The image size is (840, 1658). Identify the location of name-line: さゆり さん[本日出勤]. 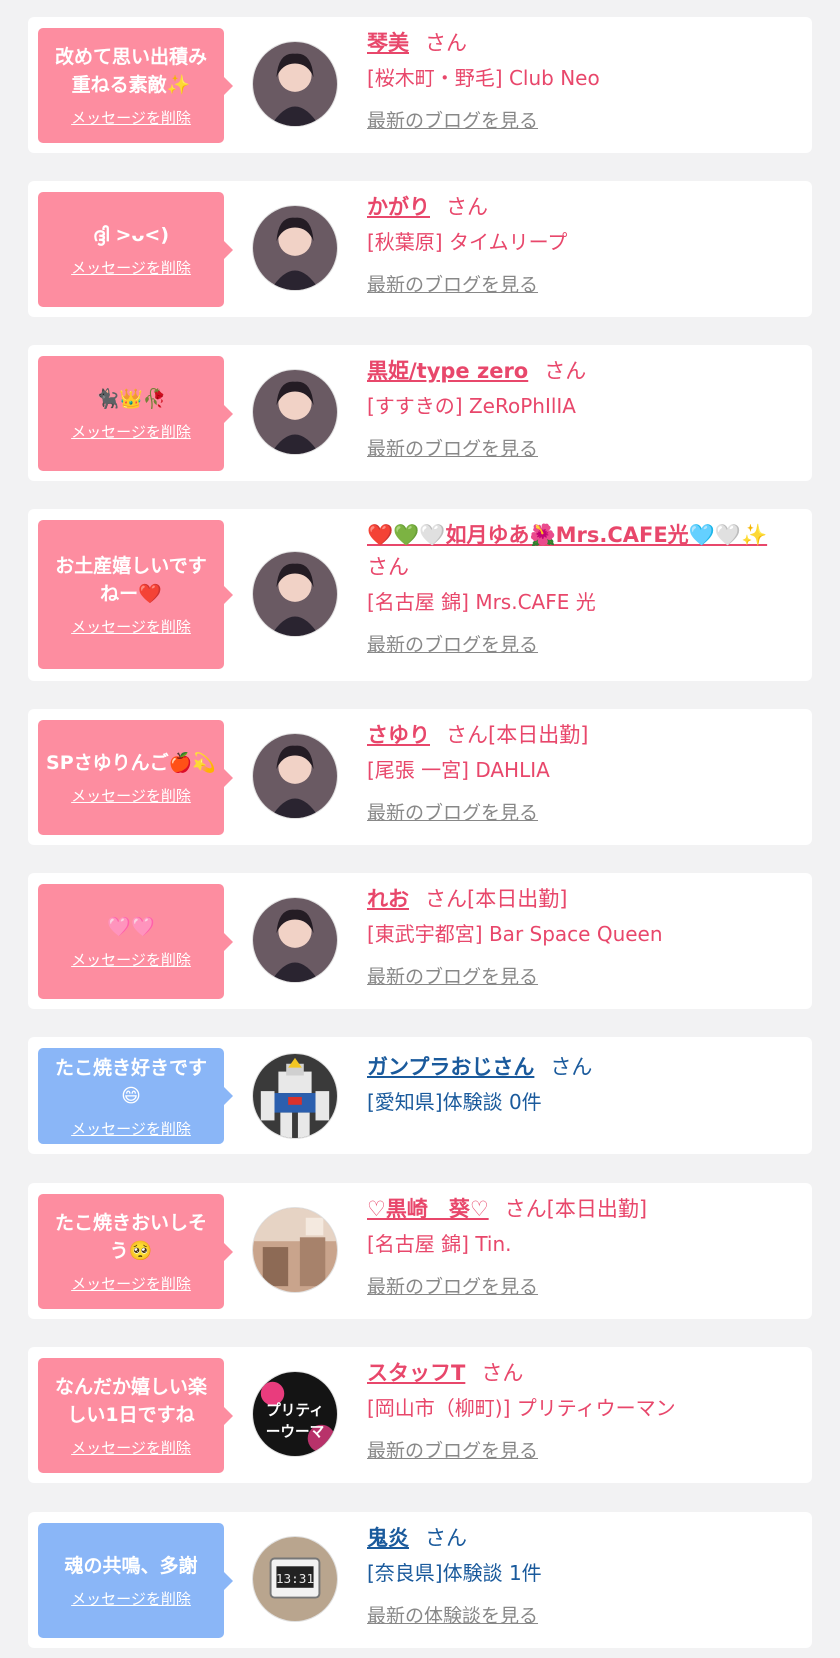
(579, 735).